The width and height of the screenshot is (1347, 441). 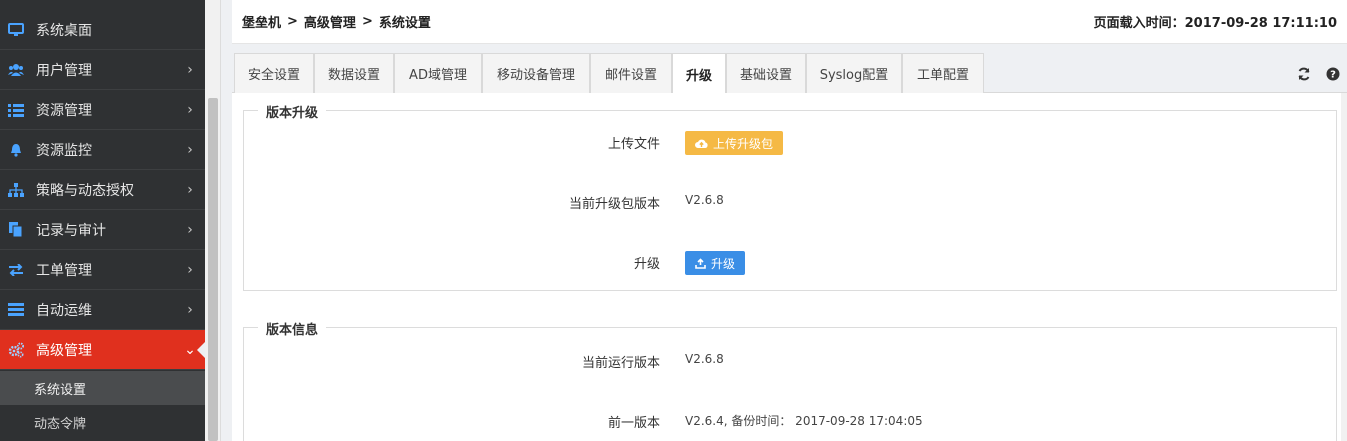 I want to click on tab-label: AD域管理, so click(x=438, y=75).